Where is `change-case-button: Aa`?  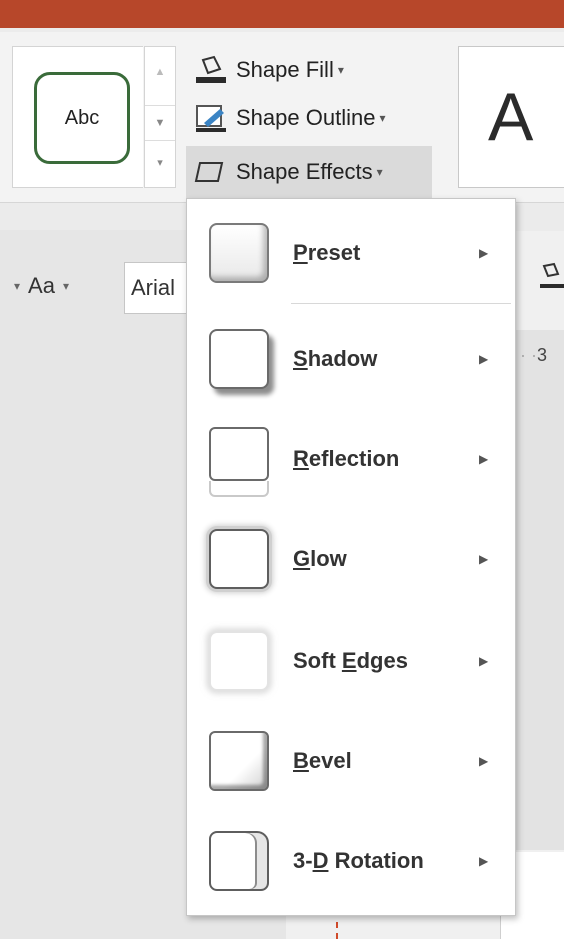 change-case-button: Aa is located at coordinates (41, 286).